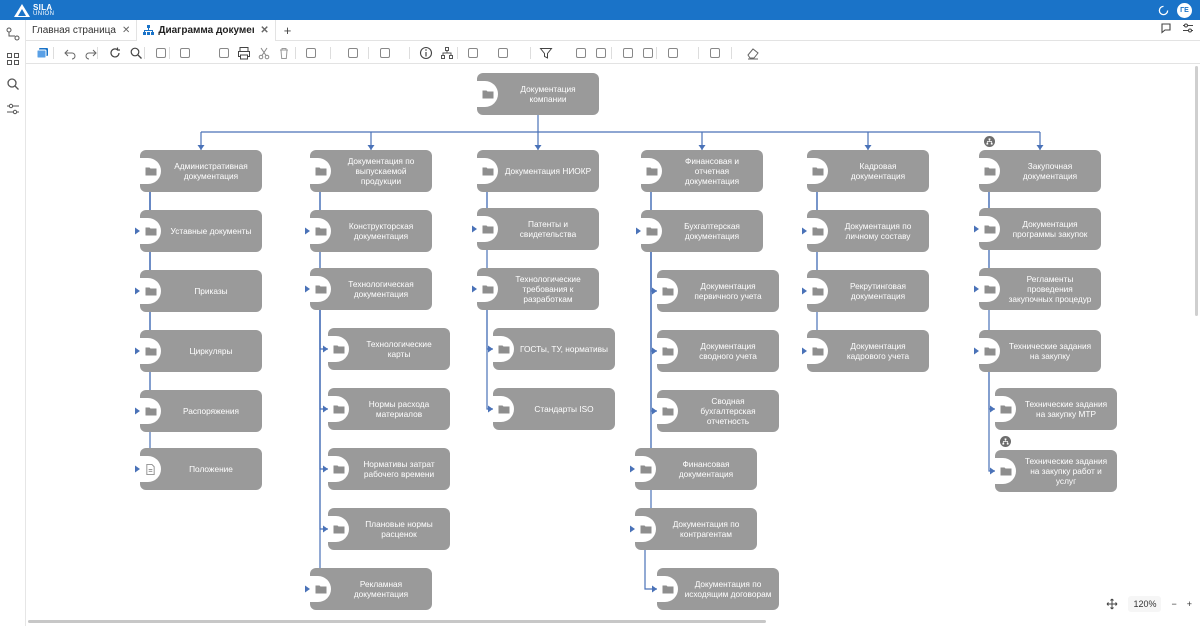 This screenshot has width=1200, height=626. Describe the element at coordinates (91, 53) in the screenshot. I see `redo-icon` at that location.